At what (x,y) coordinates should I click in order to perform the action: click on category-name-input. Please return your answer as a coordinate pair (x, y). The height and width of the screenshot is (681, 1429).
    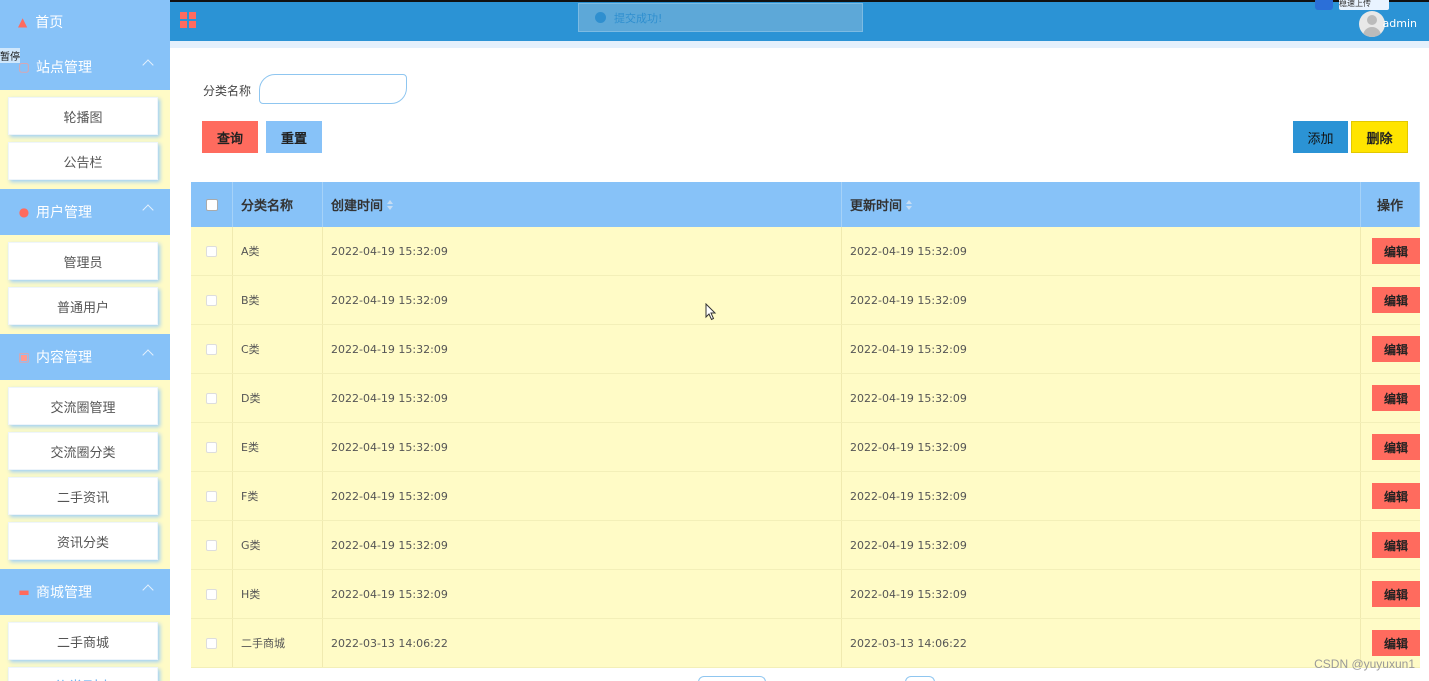
    Looking at the image, I should click on (333, 89).